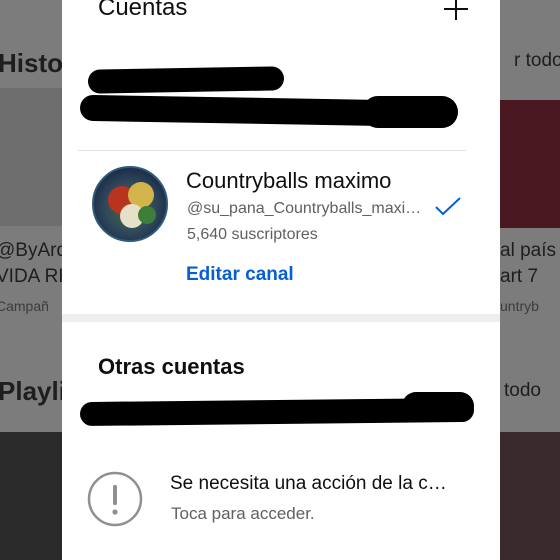 Image resolution: width=560 pixels, height=560 pixels. I want to click on dialog-title: Cuentas, so click(143, 10).